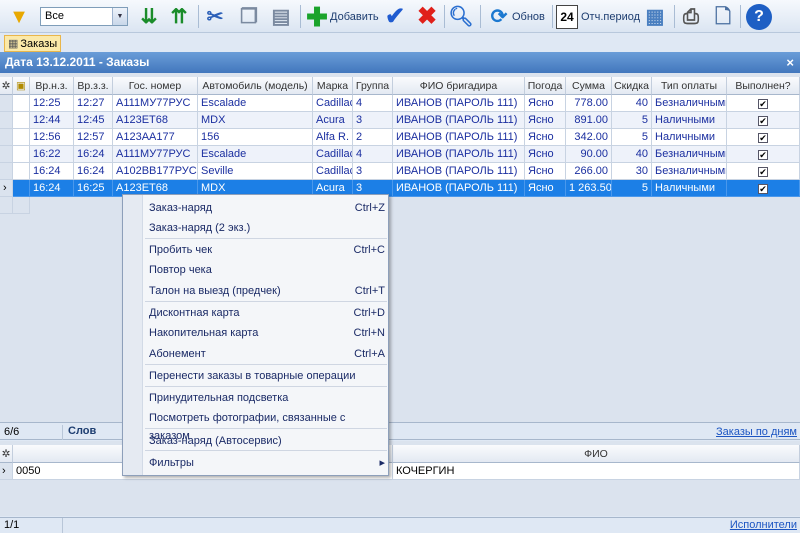 This screenshot has height=533, width=800. I want to click on chevron-down-icon: ▼, so click(119, 16).